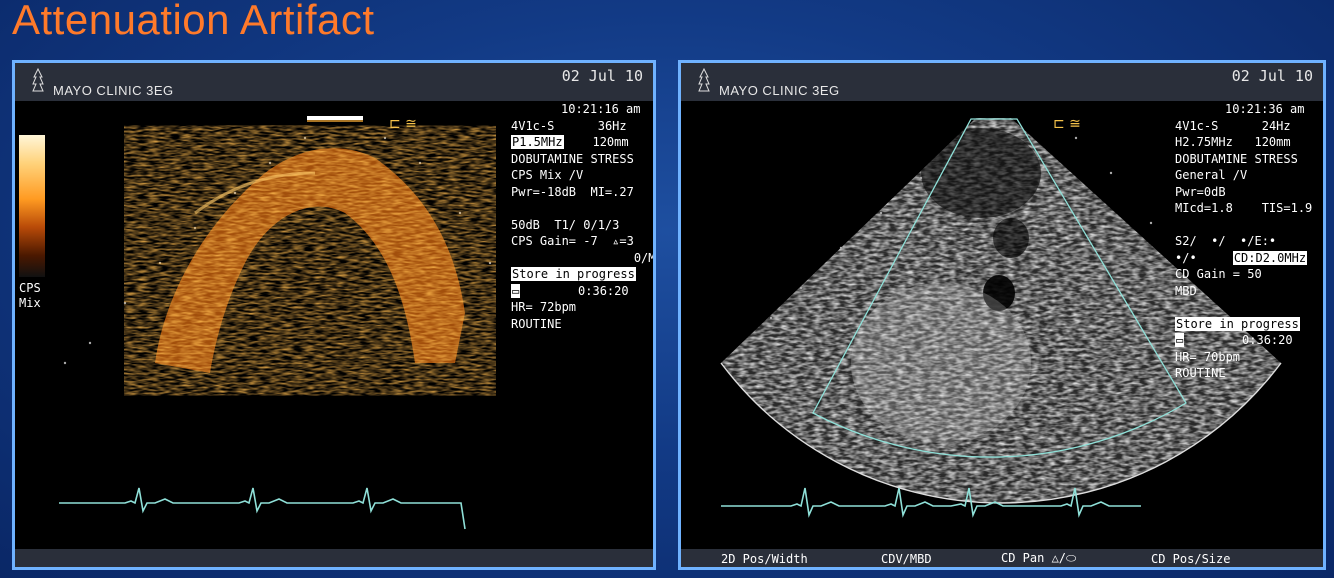  I want to click on frame-rate: 36Hz, so click(612, 125).